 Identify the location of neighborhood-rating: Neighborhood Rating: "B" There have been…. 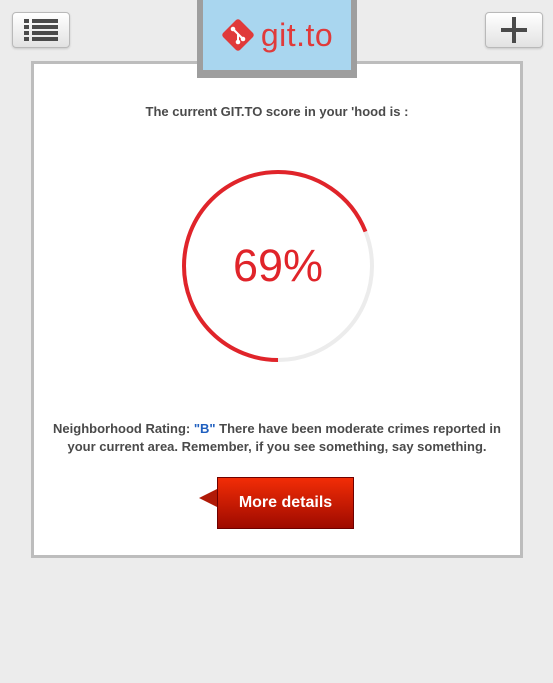
(277, 438).